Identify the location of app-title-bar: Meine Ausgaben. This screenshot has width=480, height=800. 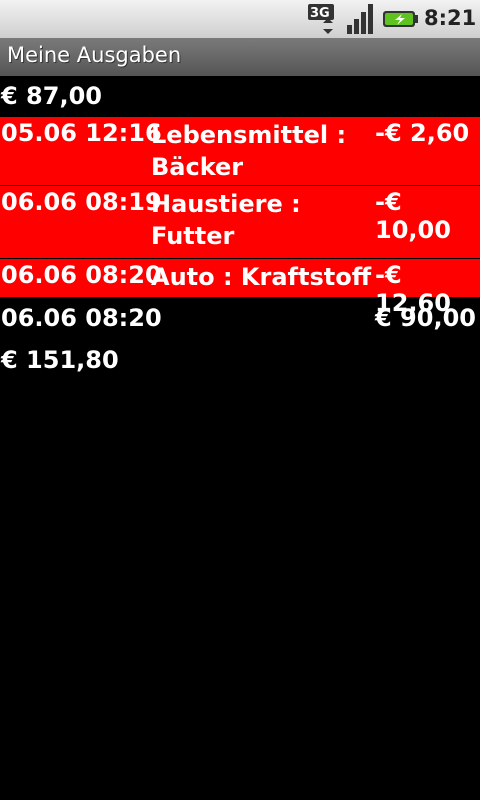
(240, 57).